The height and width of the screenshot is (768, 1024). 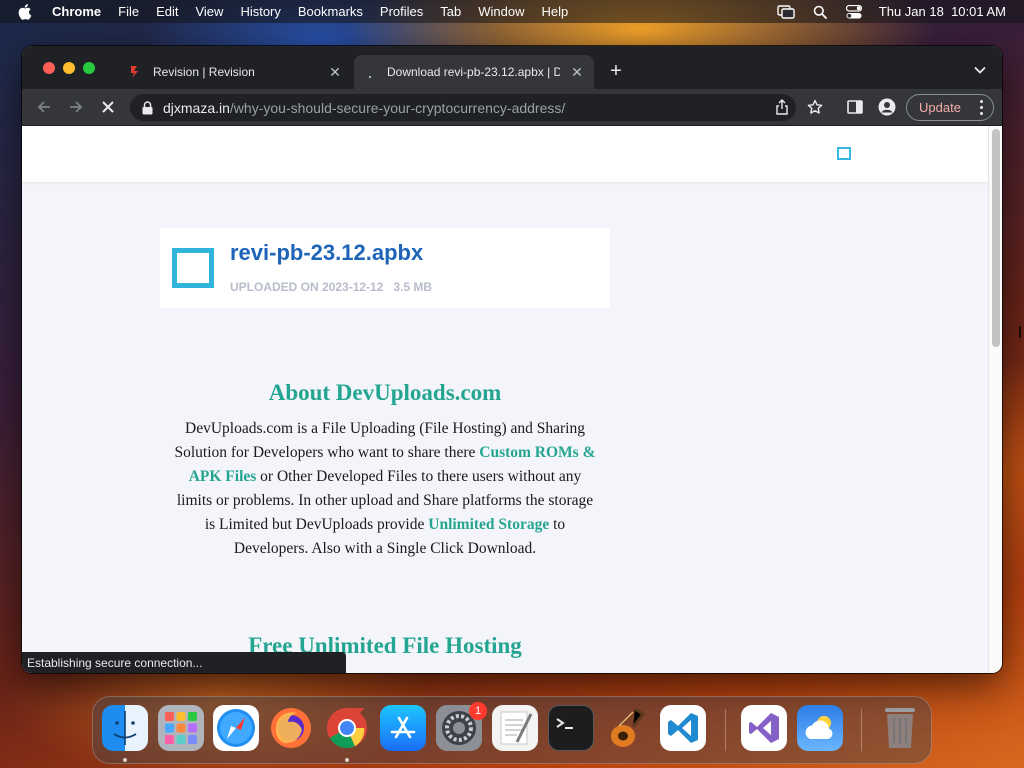 I want to click on apple-icon, so click(x=25, y=11).